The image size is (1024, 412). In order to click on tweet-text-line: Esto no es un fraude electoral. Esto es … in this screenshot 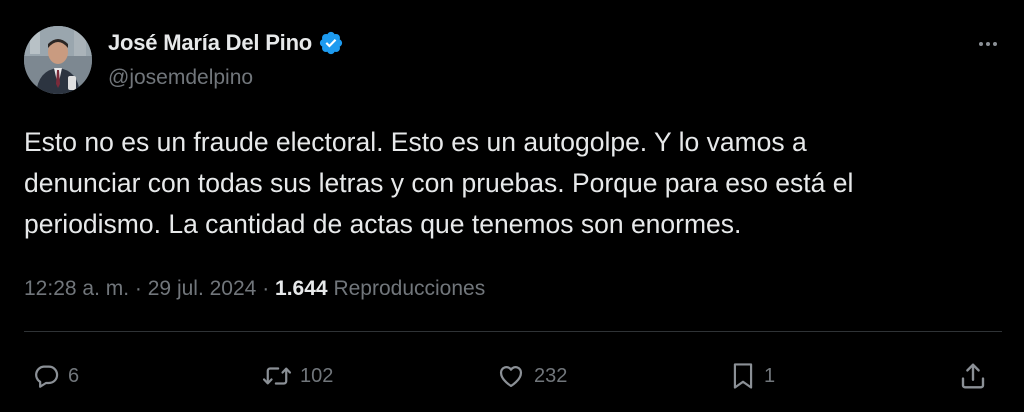, I will do `click(415, 142)`.